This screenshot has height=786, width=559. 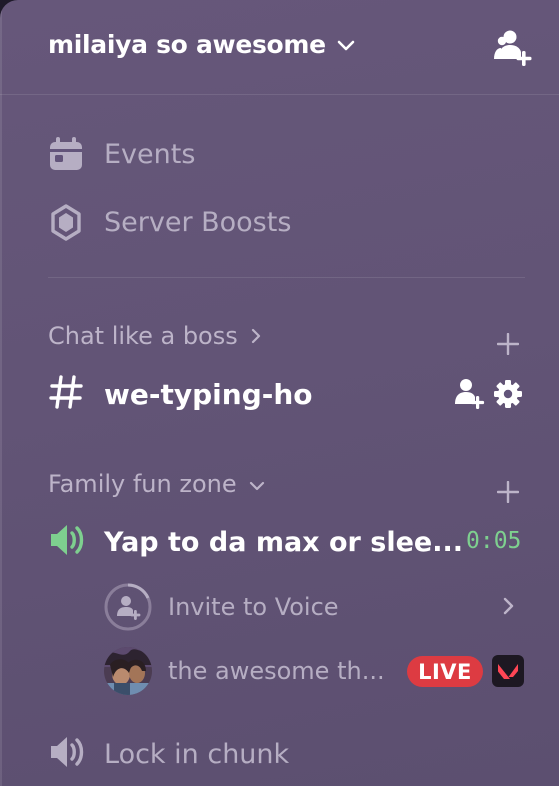 I want to click on events-label: Events, so click(x=150, y=154).